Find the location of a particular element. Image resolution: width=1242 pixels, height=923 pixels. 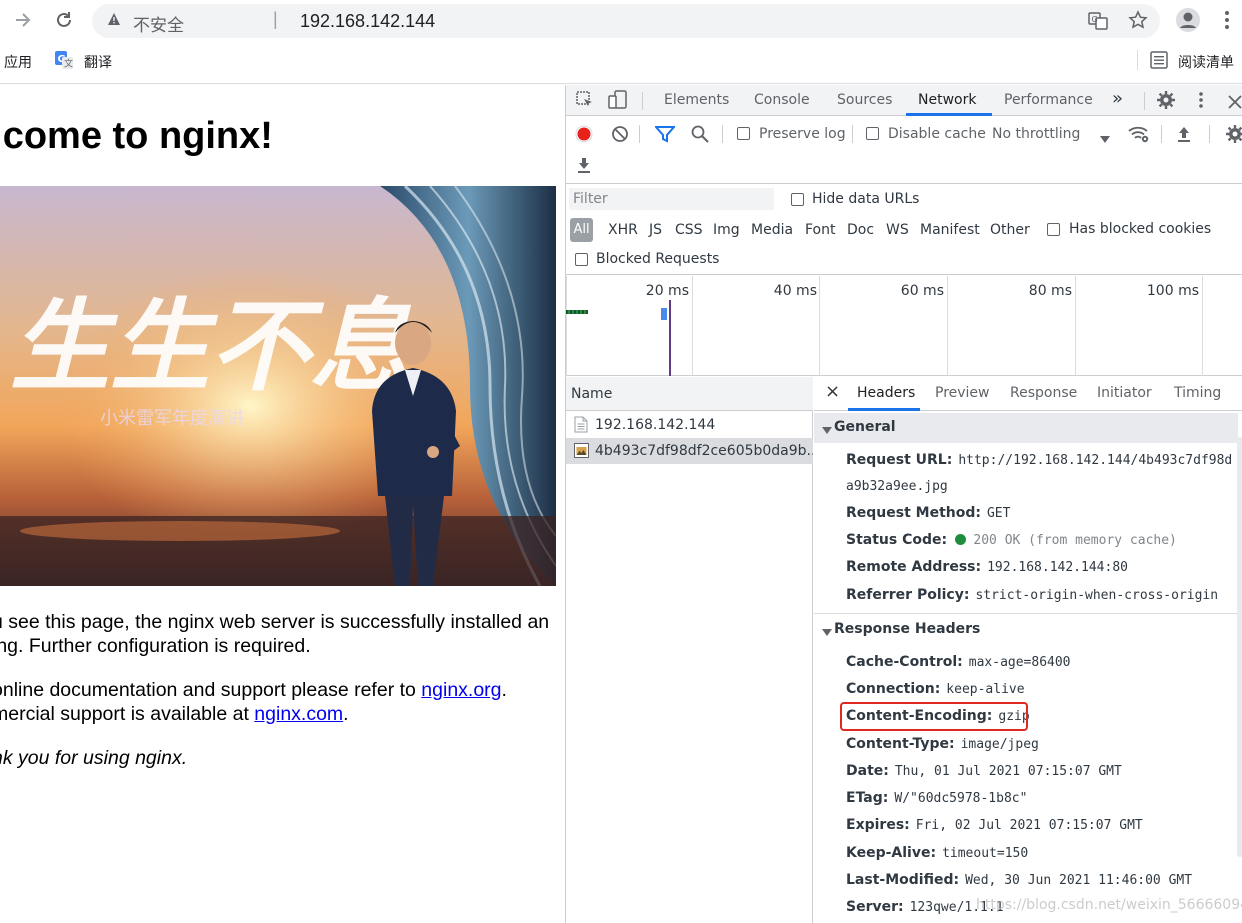

document-file-icon is located at coordinates (581, 426).